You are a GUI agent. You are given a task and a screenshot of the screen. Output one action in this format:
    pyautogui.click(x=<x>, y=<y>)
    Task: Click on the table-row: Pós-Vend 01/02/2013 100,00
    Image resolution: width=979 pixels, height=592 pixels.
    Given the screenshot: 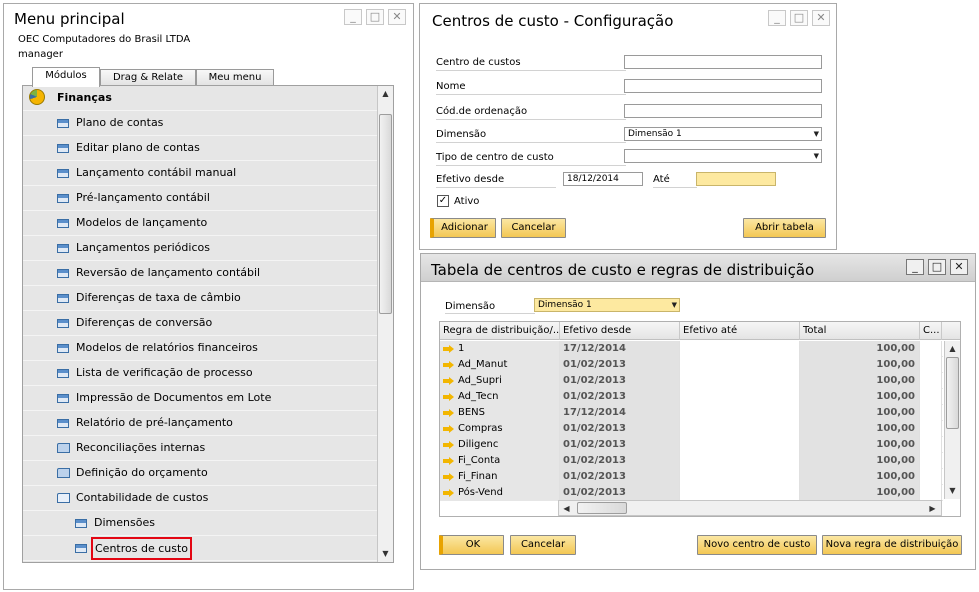 What is the action you would take?
    pyautogui.click(x=691, y=493)
    